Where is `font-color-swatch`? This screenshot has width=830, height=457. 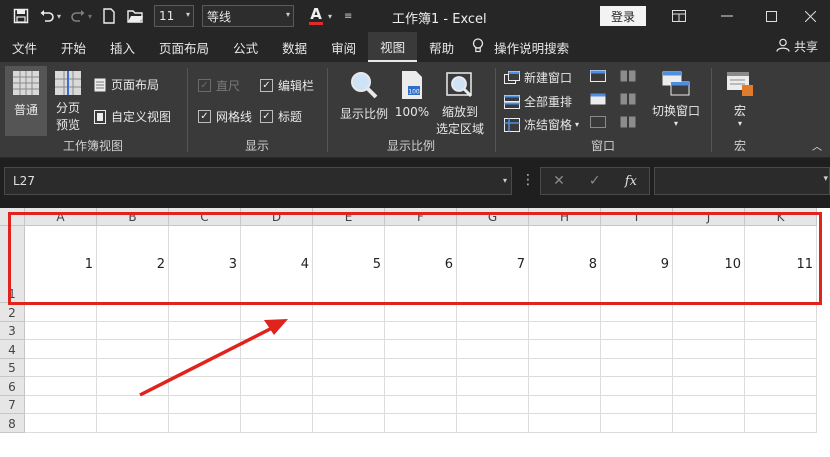
font-color-swatch is located at coordinates (316, 23).